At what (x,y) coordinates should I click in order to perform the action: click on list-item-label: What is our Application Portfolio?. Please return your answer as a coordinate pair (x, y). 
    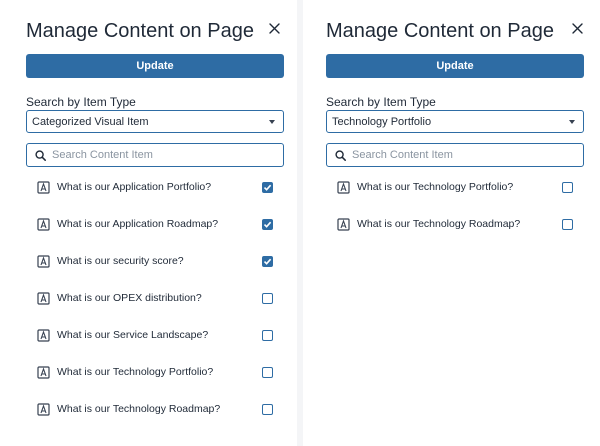
    Looking at the image, I should click on (134, 187).